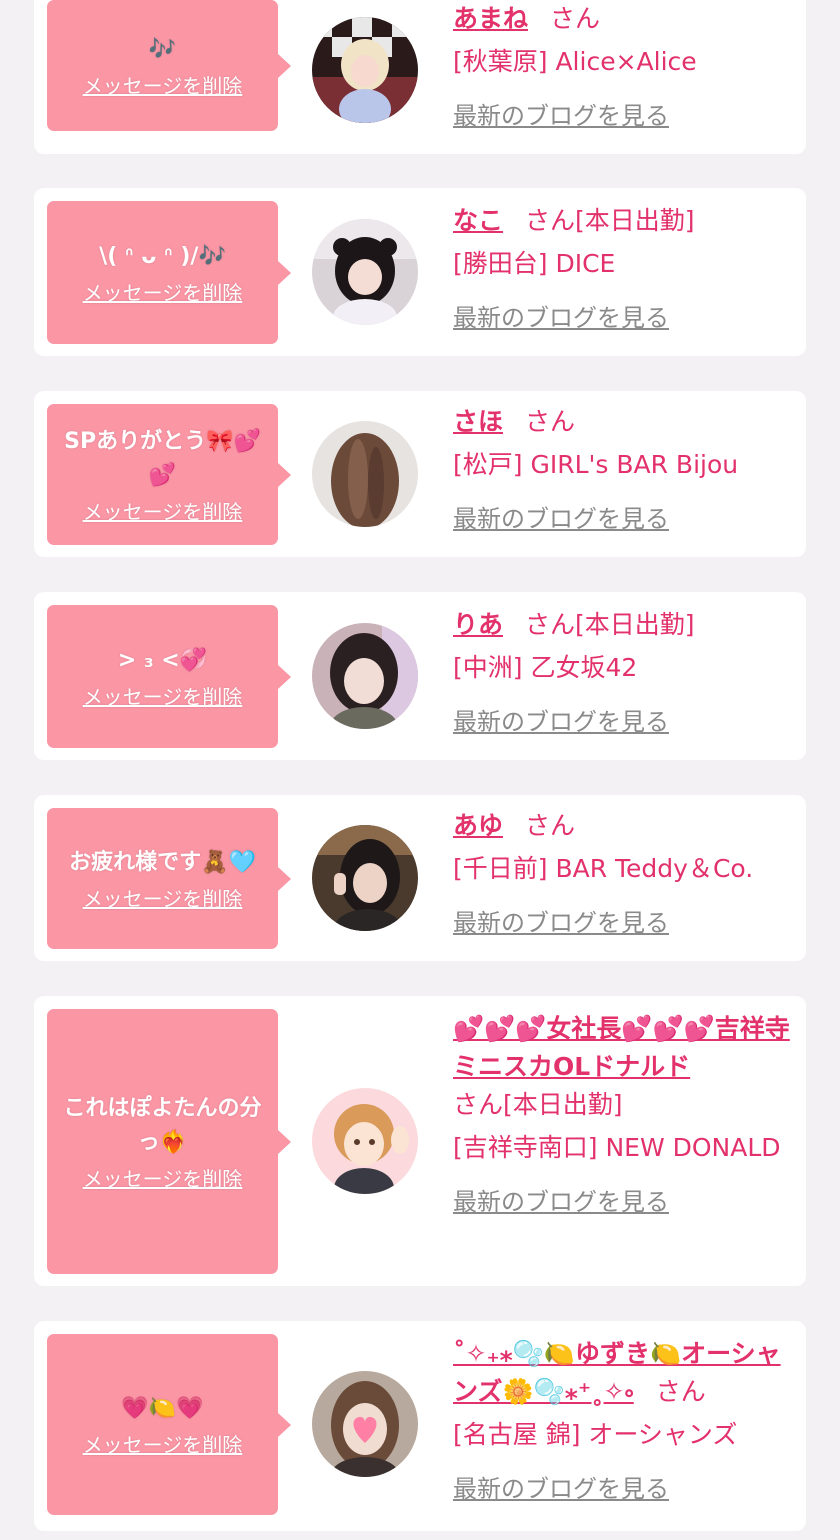  What do you see at coordinates (490, 18) in the screenshot?
I see `cast-name-link: あまね` at bounding box center [490, 18].